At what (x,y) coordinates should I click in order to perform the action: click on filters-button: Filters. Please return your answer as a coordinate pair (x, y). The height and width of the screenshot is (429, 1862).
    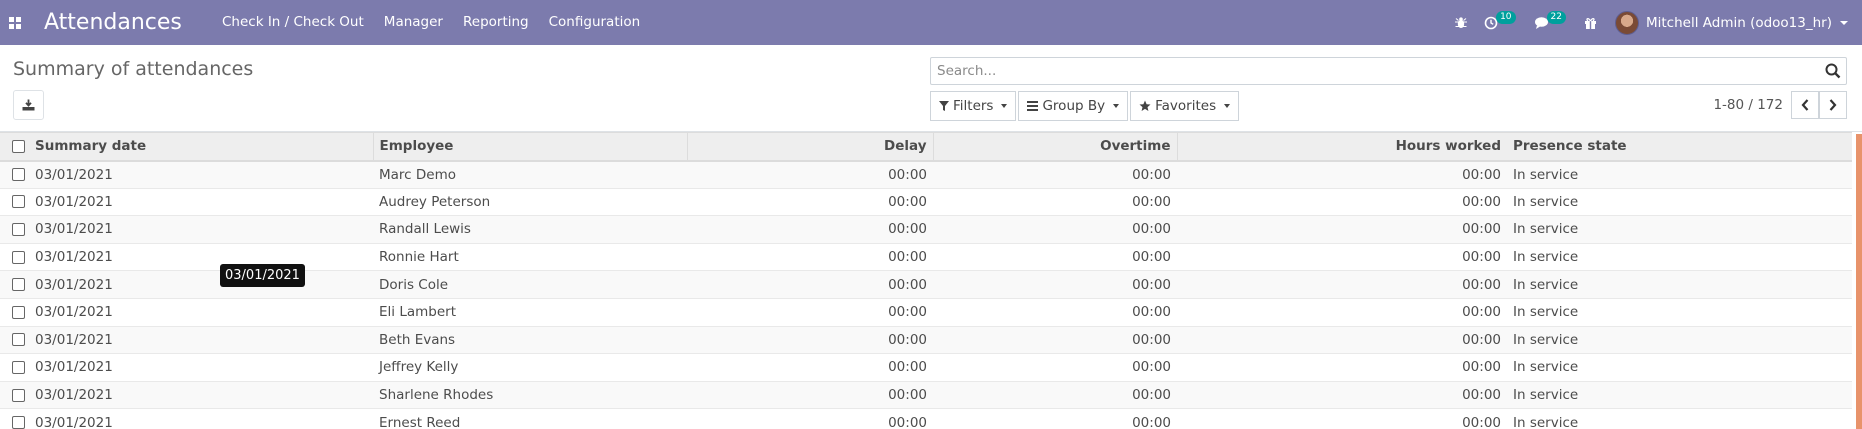
    Looking at the image, I should click on (973, 106).